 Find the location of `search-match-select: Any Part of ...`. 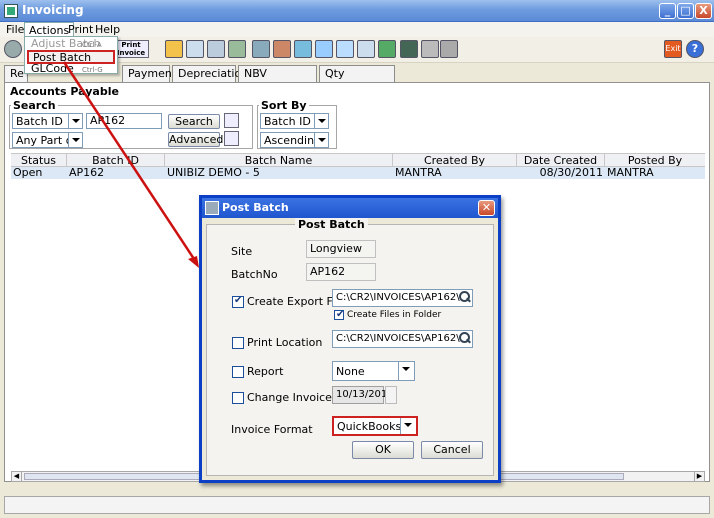

search-match-select: Any Part of ... is located at coordinates (47, 146).